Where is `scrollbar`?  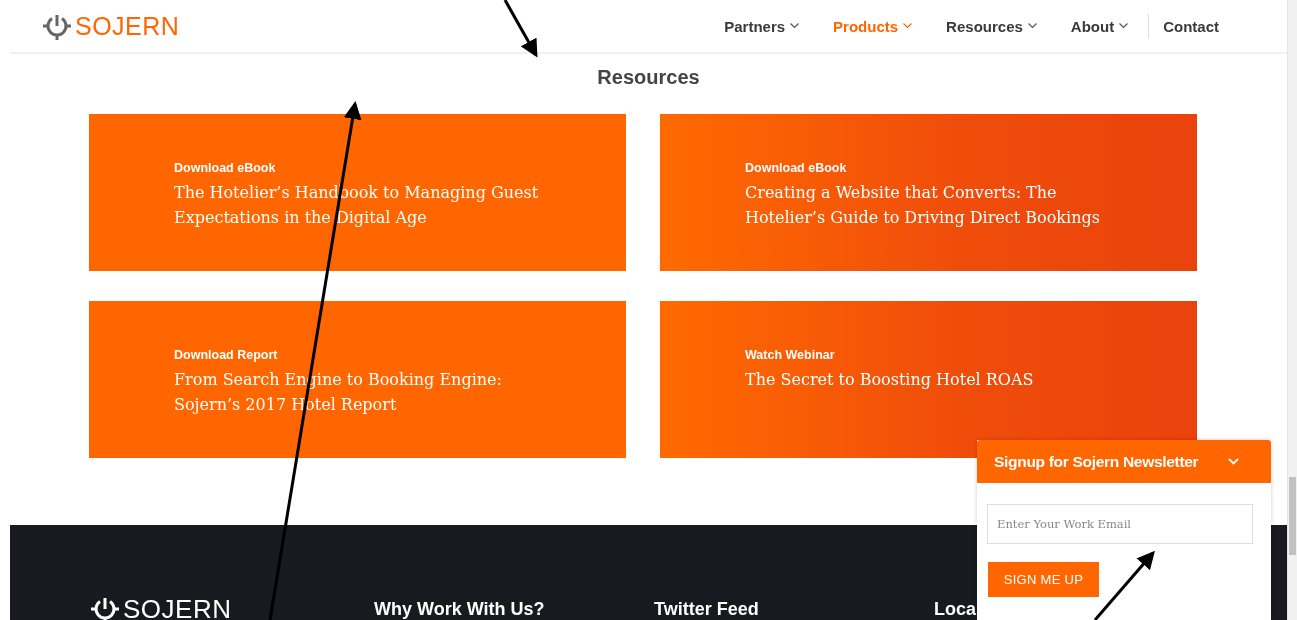 scrollbar is located at coordinates (1292, 310).